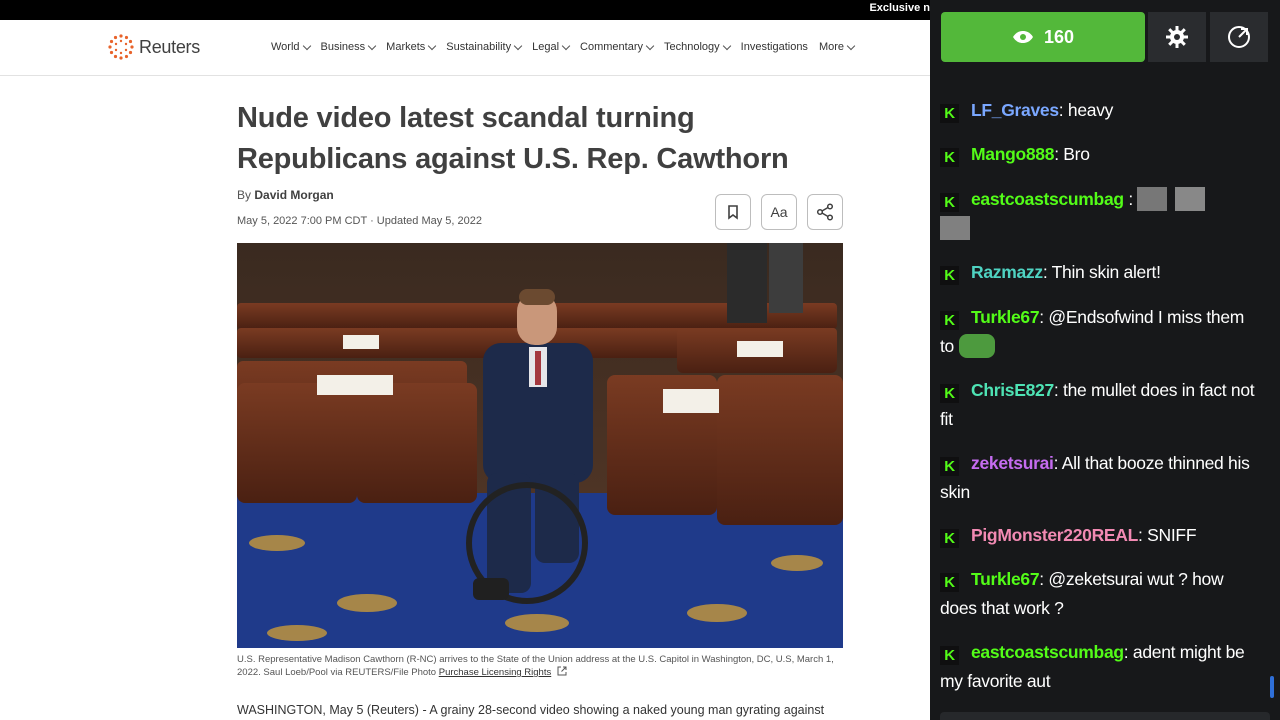  I want to click on chat-username: ChrisE827, so click(1012, 390).